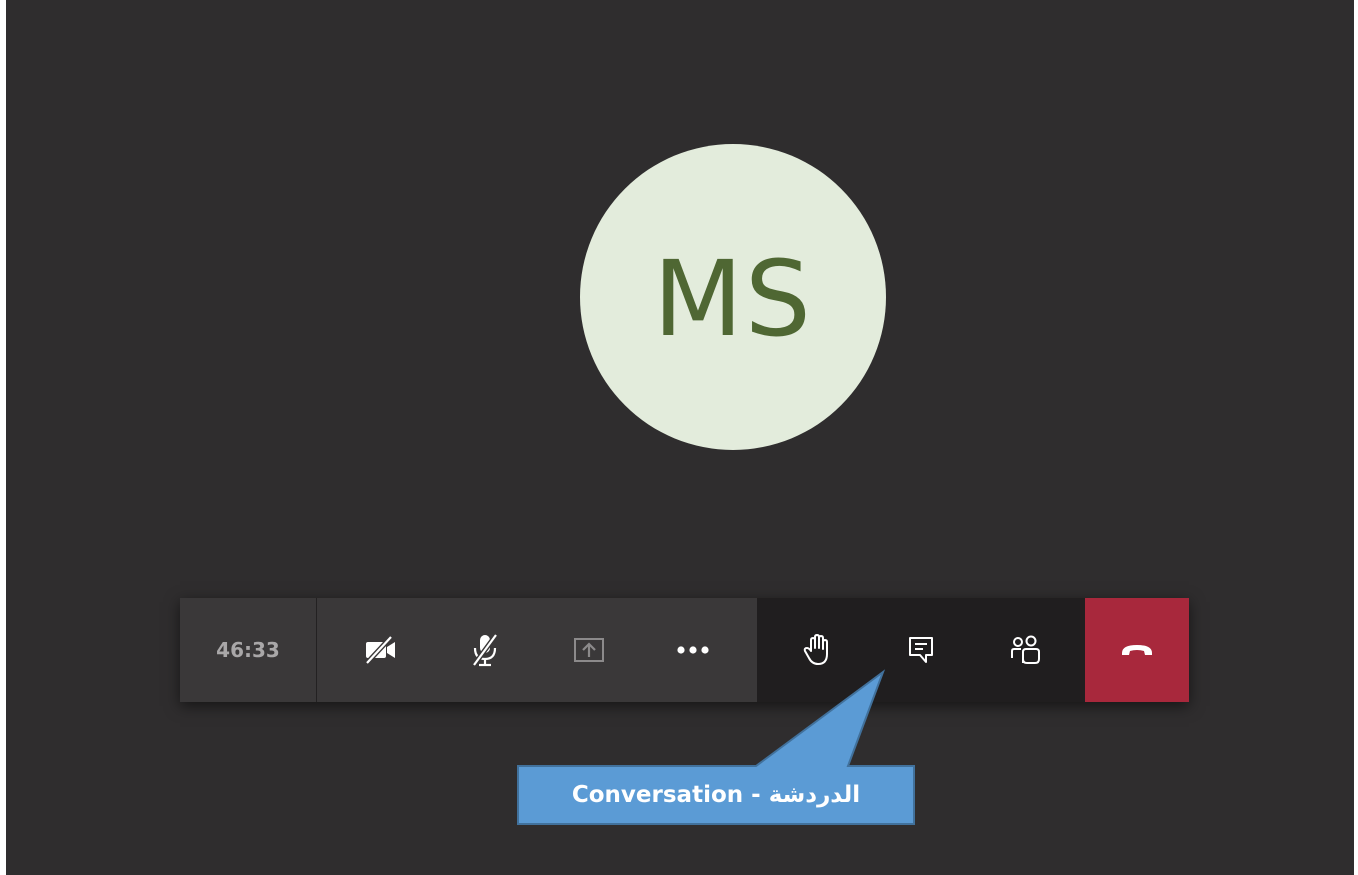 This screenshot has width=1358, height=875. I want to click on mic-toggle-button, so click(485, 650).